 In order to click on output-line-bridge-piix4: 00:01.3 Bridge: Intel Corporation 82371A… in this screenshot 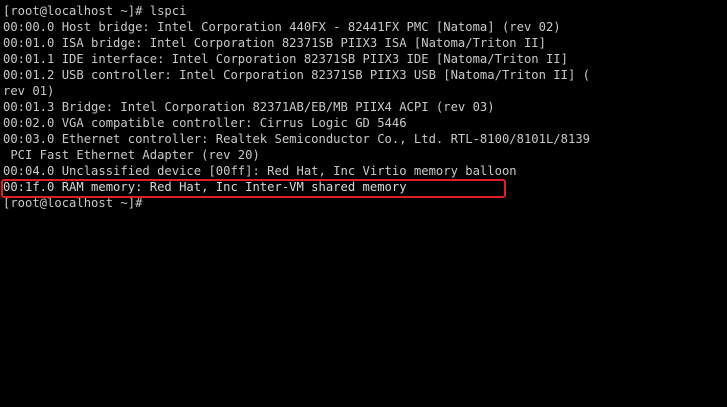, I will do `click(249, 107)`.